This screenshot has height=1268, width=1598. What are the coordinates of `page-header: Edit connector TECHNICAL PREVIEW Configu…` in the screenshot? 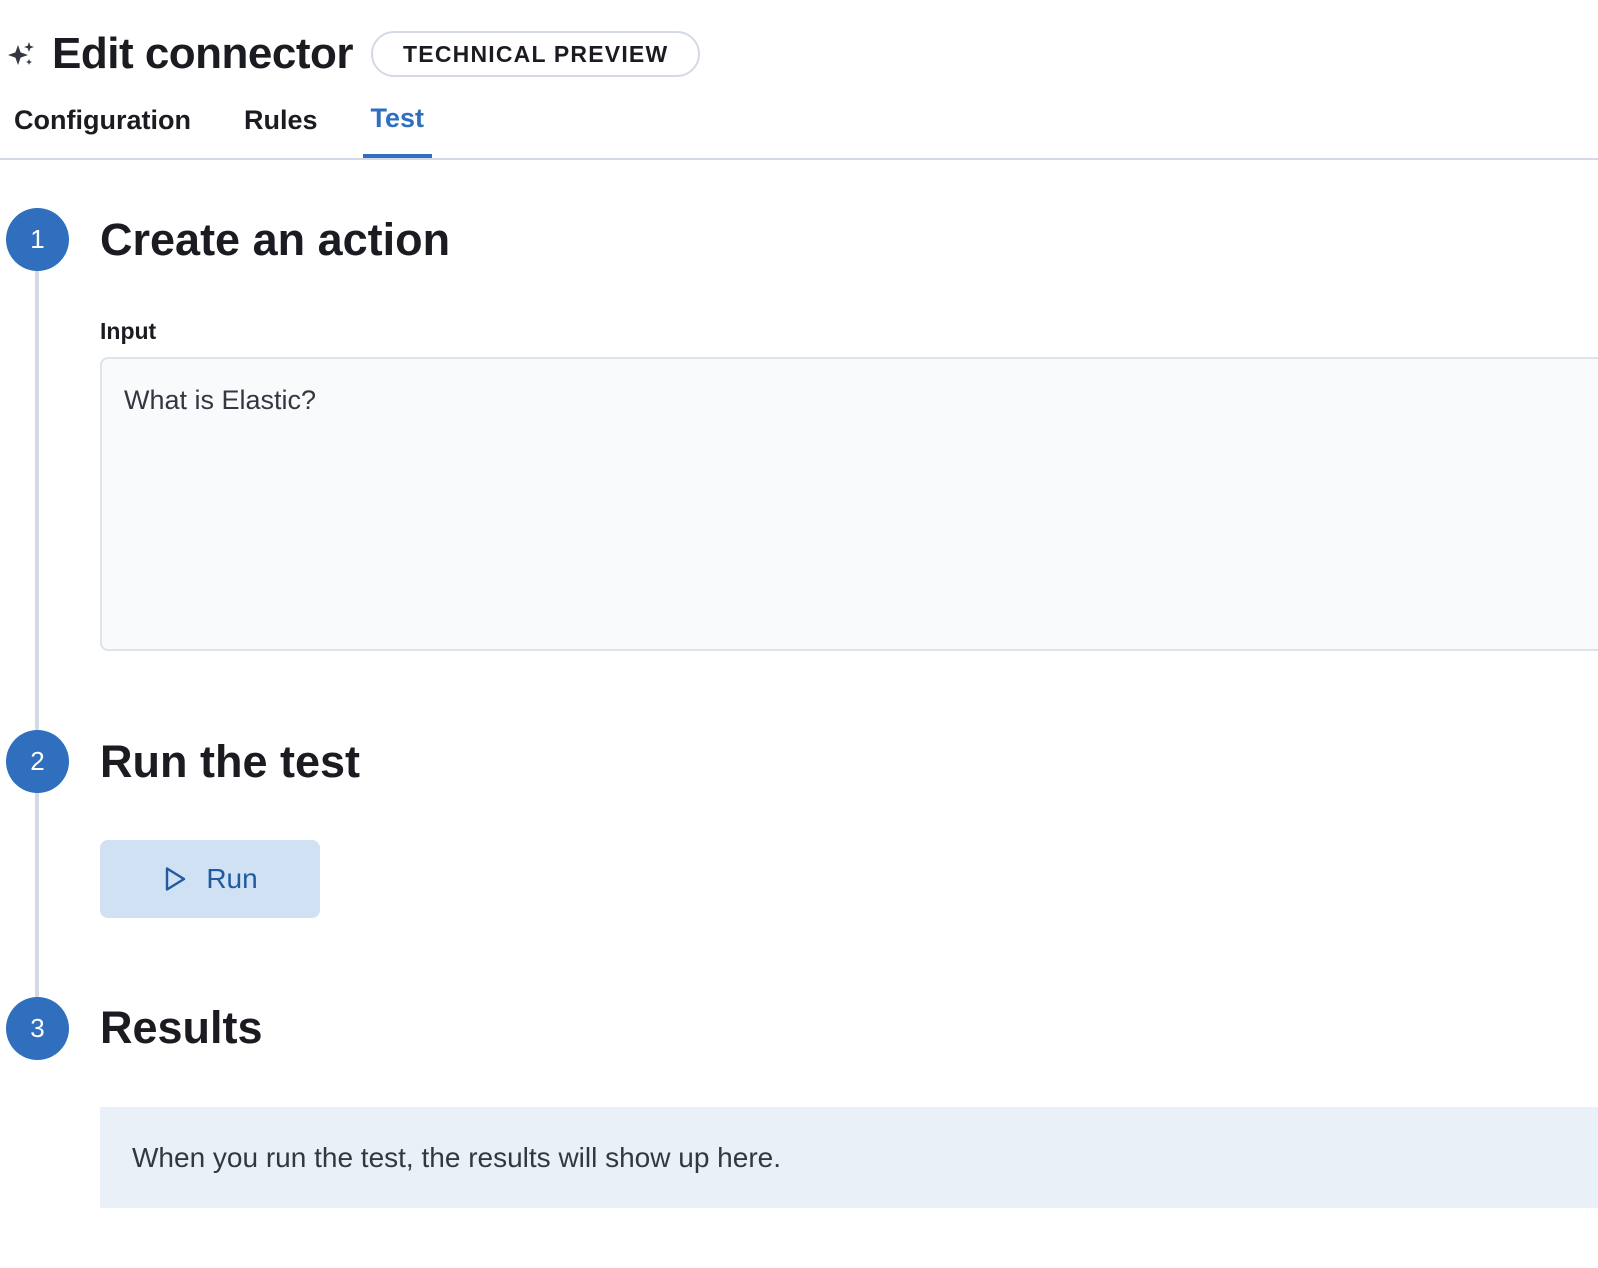 It's located at (799, 80).